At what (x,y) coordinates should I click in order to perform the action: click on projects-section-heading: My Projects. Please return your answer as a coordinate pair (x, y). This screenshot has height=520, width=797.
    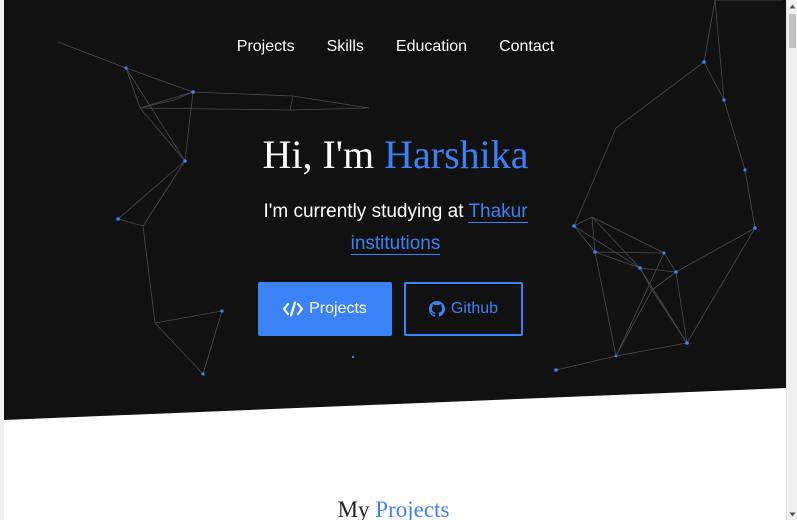
    Looking at the image, I should click on (393, 507).